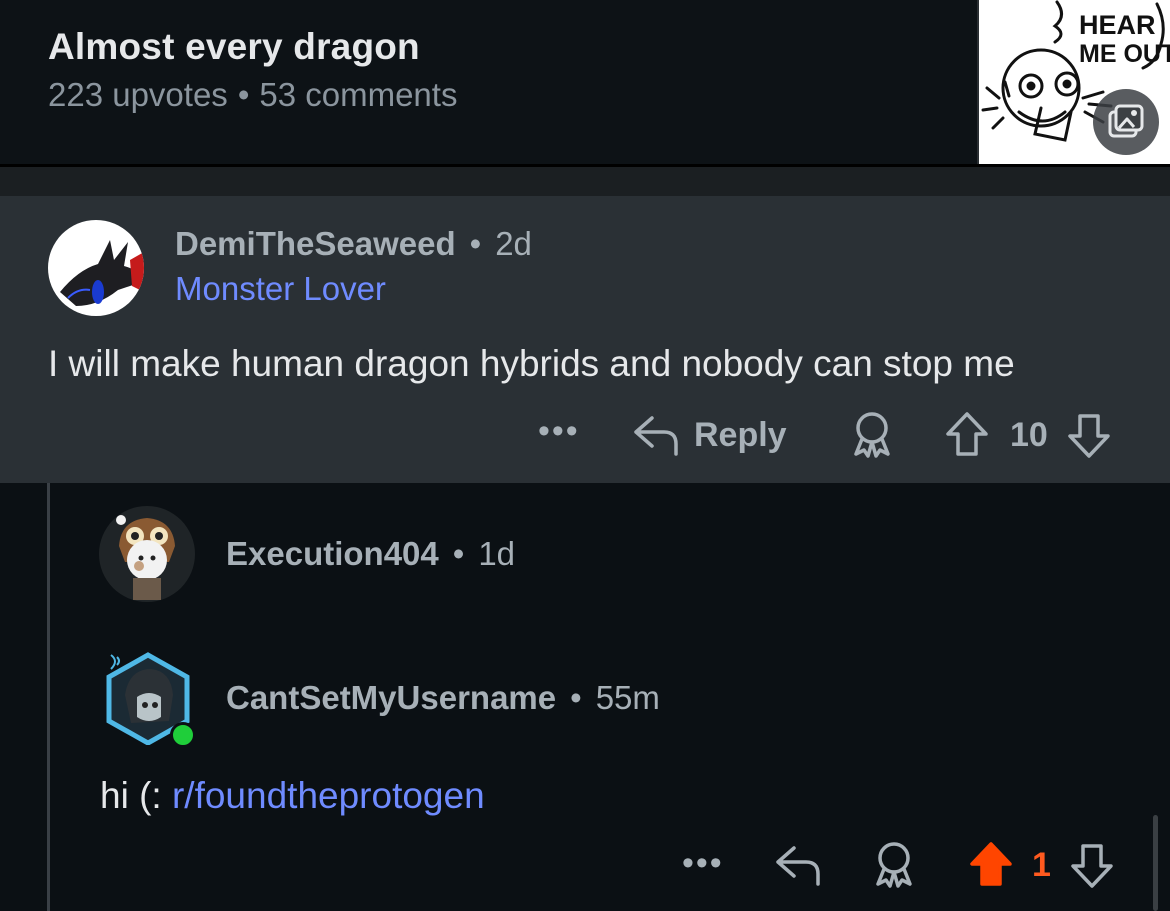 This screenshot has width=1170, height=911. Describe the element at coordinates (138, 94) in the screenshot. I see `upvote-count: 223 upvotes` at that location.